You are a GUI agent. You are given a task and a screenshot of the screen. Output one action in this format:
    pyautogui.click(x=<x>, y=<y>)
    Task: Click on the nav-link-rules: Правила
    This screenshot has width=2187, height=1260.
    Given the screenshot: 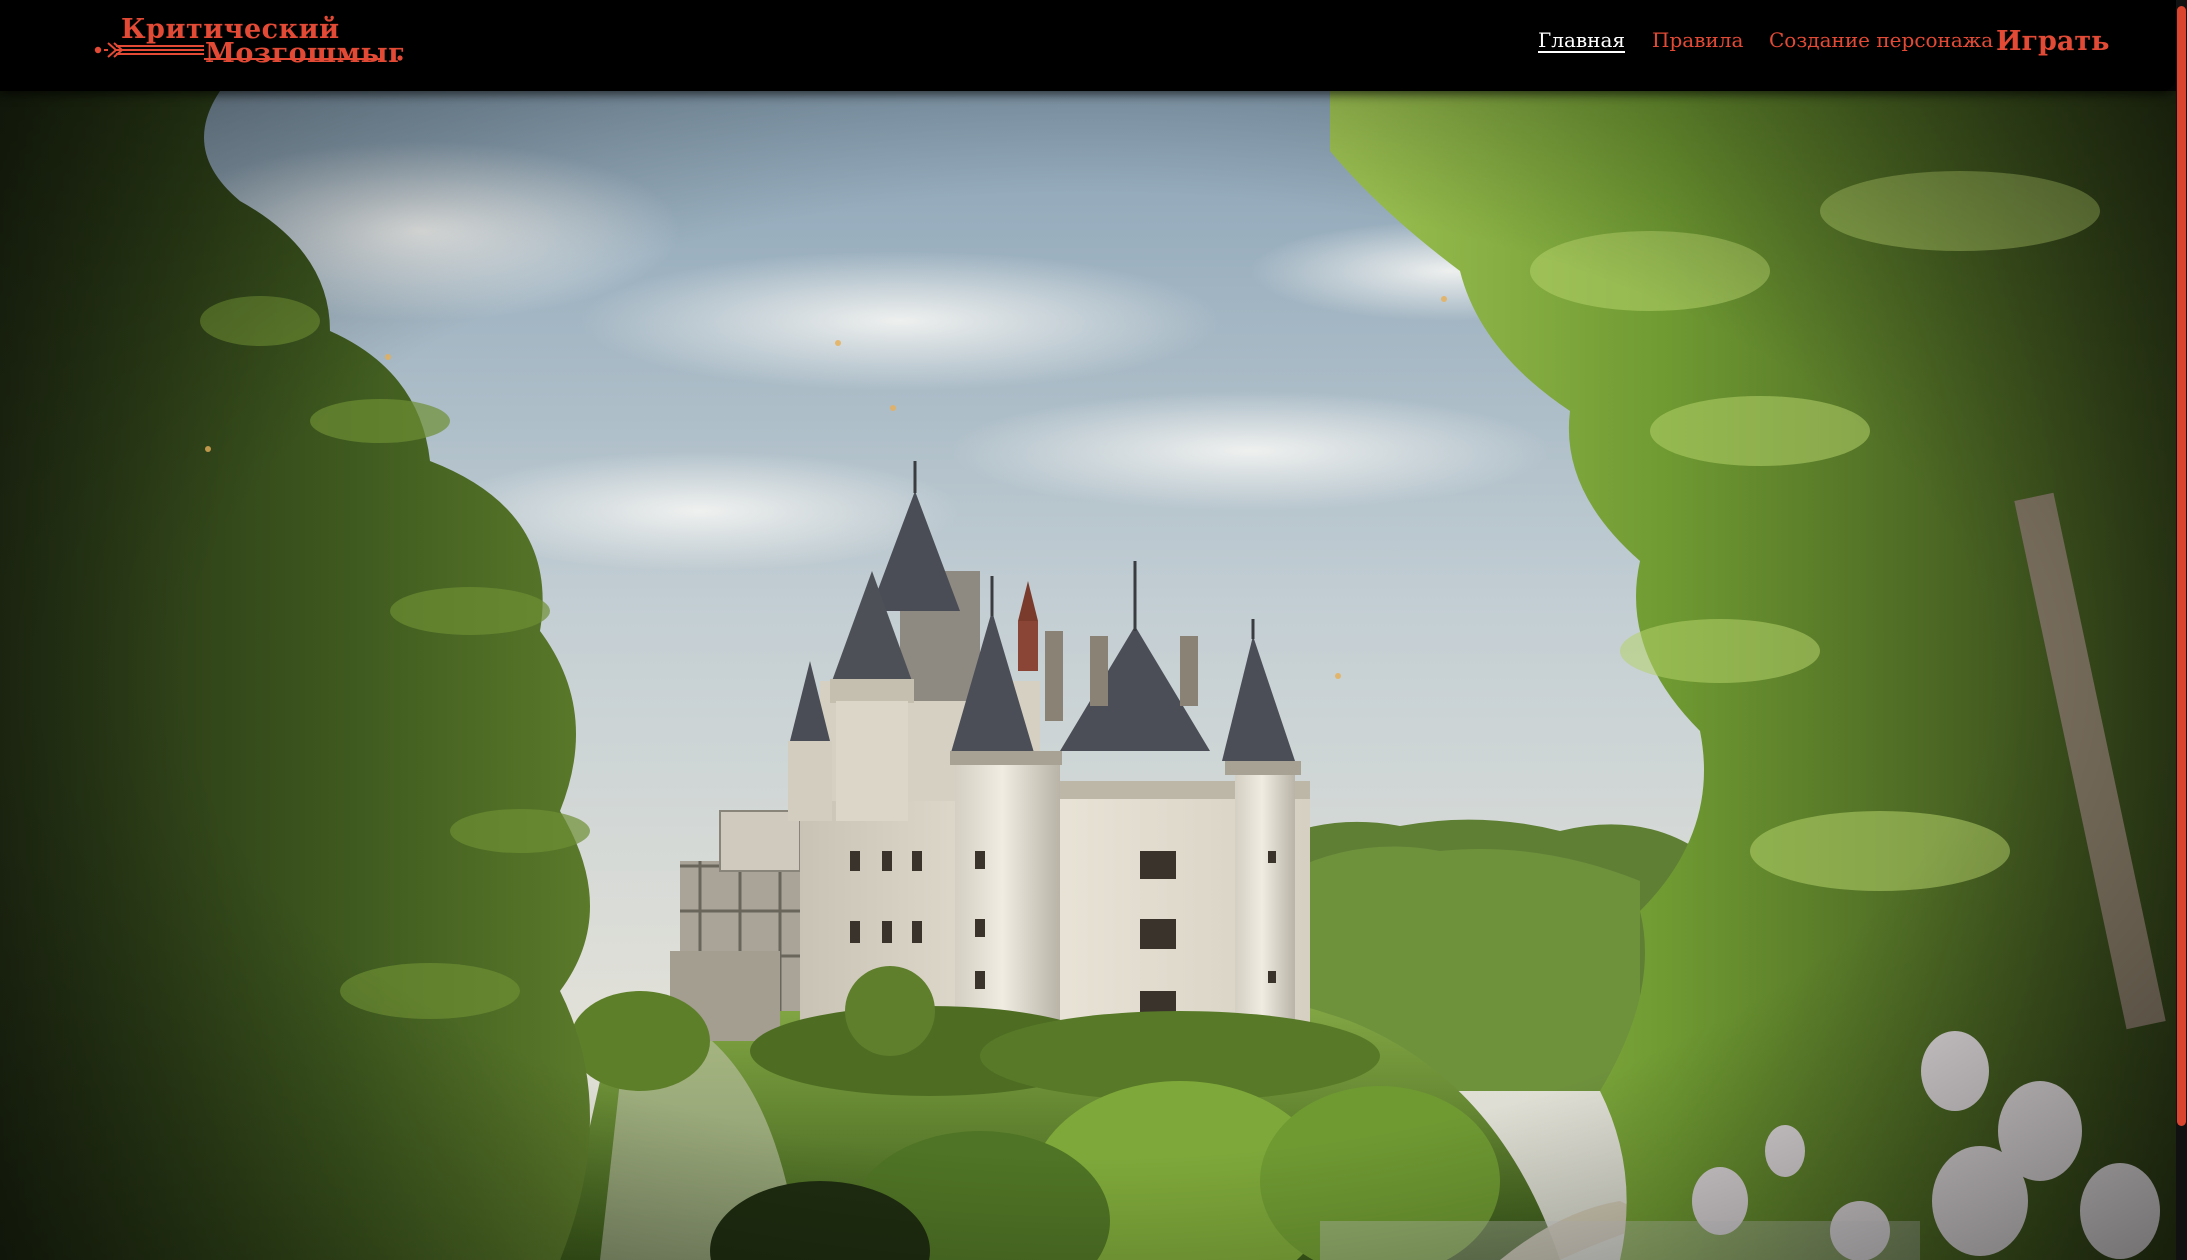 What is the action you would take?
    pyautogui.click(x=1697, y=40)
    